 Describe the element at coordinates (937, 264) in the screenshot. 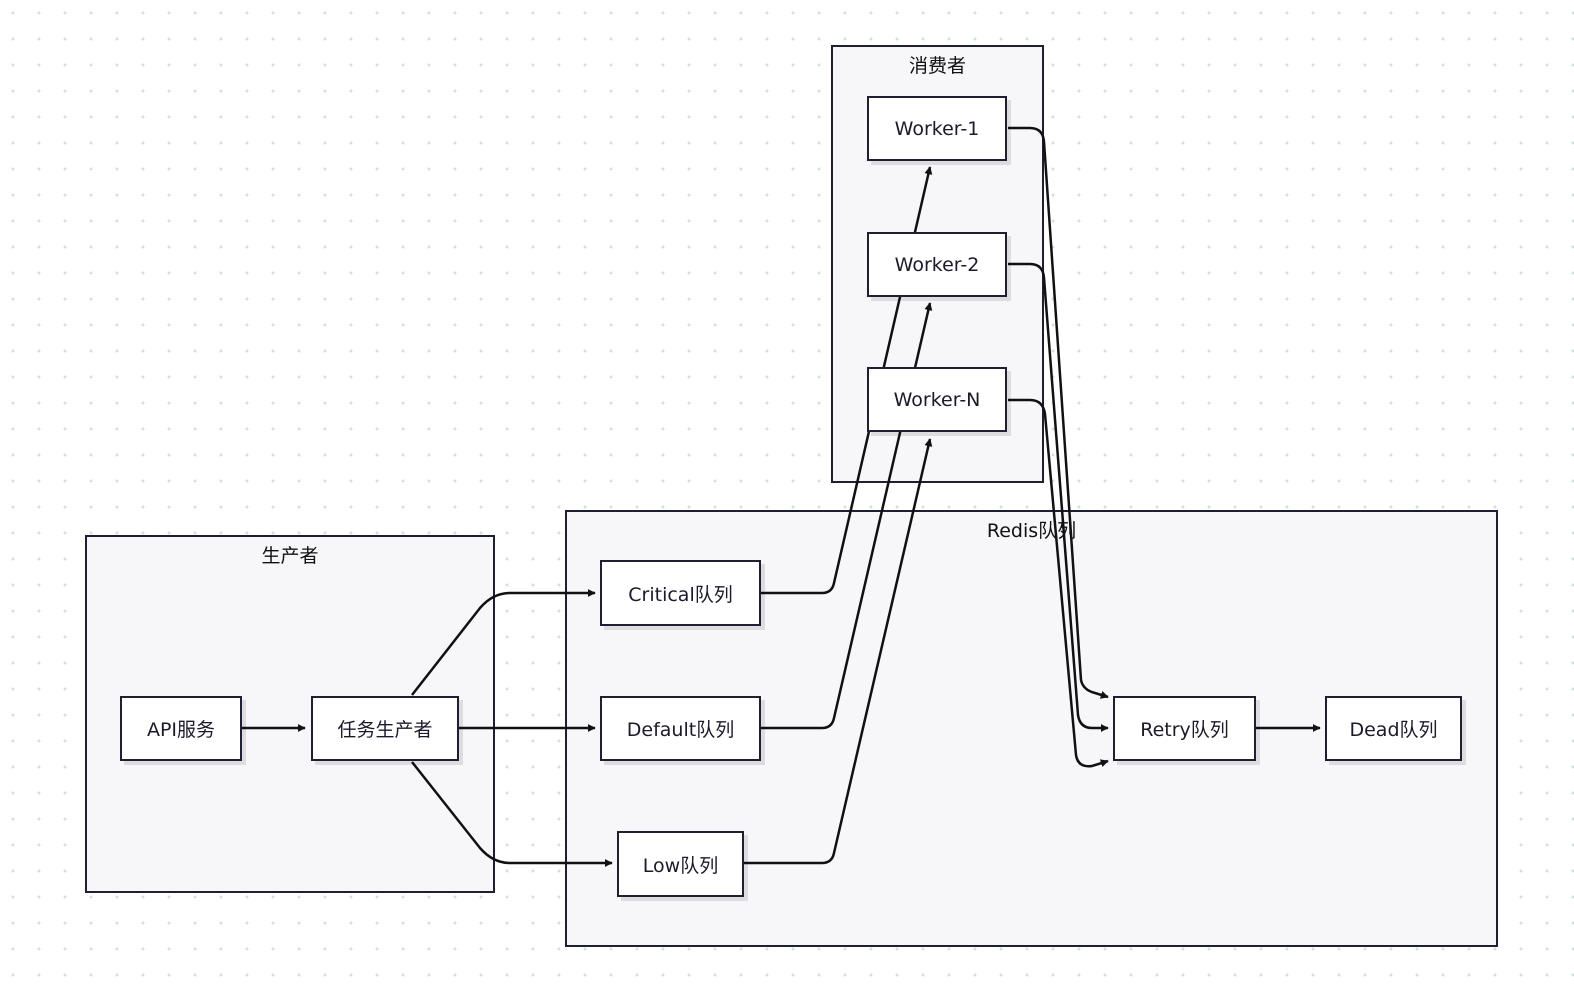

I see `worker-2-node: Worker-2` at that location.